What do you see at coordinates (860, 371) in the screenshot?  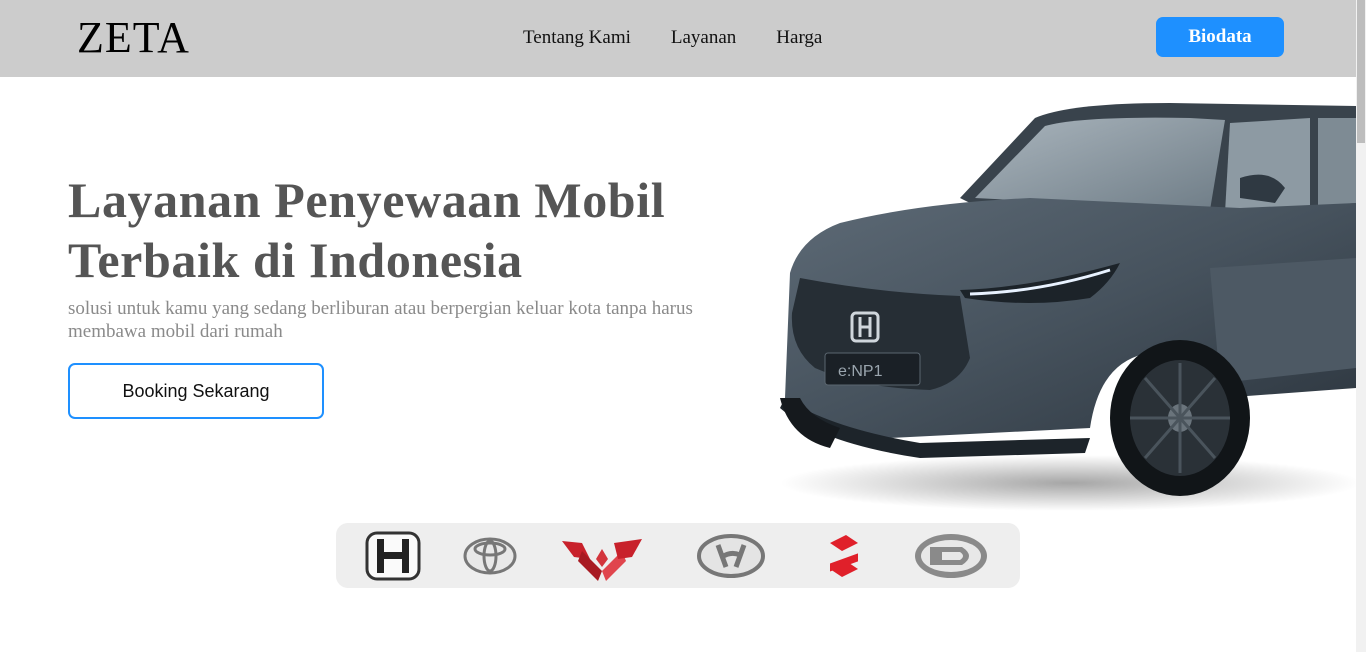 I see `car-badge-text: e:NP1` at bounding box center [860, 371].